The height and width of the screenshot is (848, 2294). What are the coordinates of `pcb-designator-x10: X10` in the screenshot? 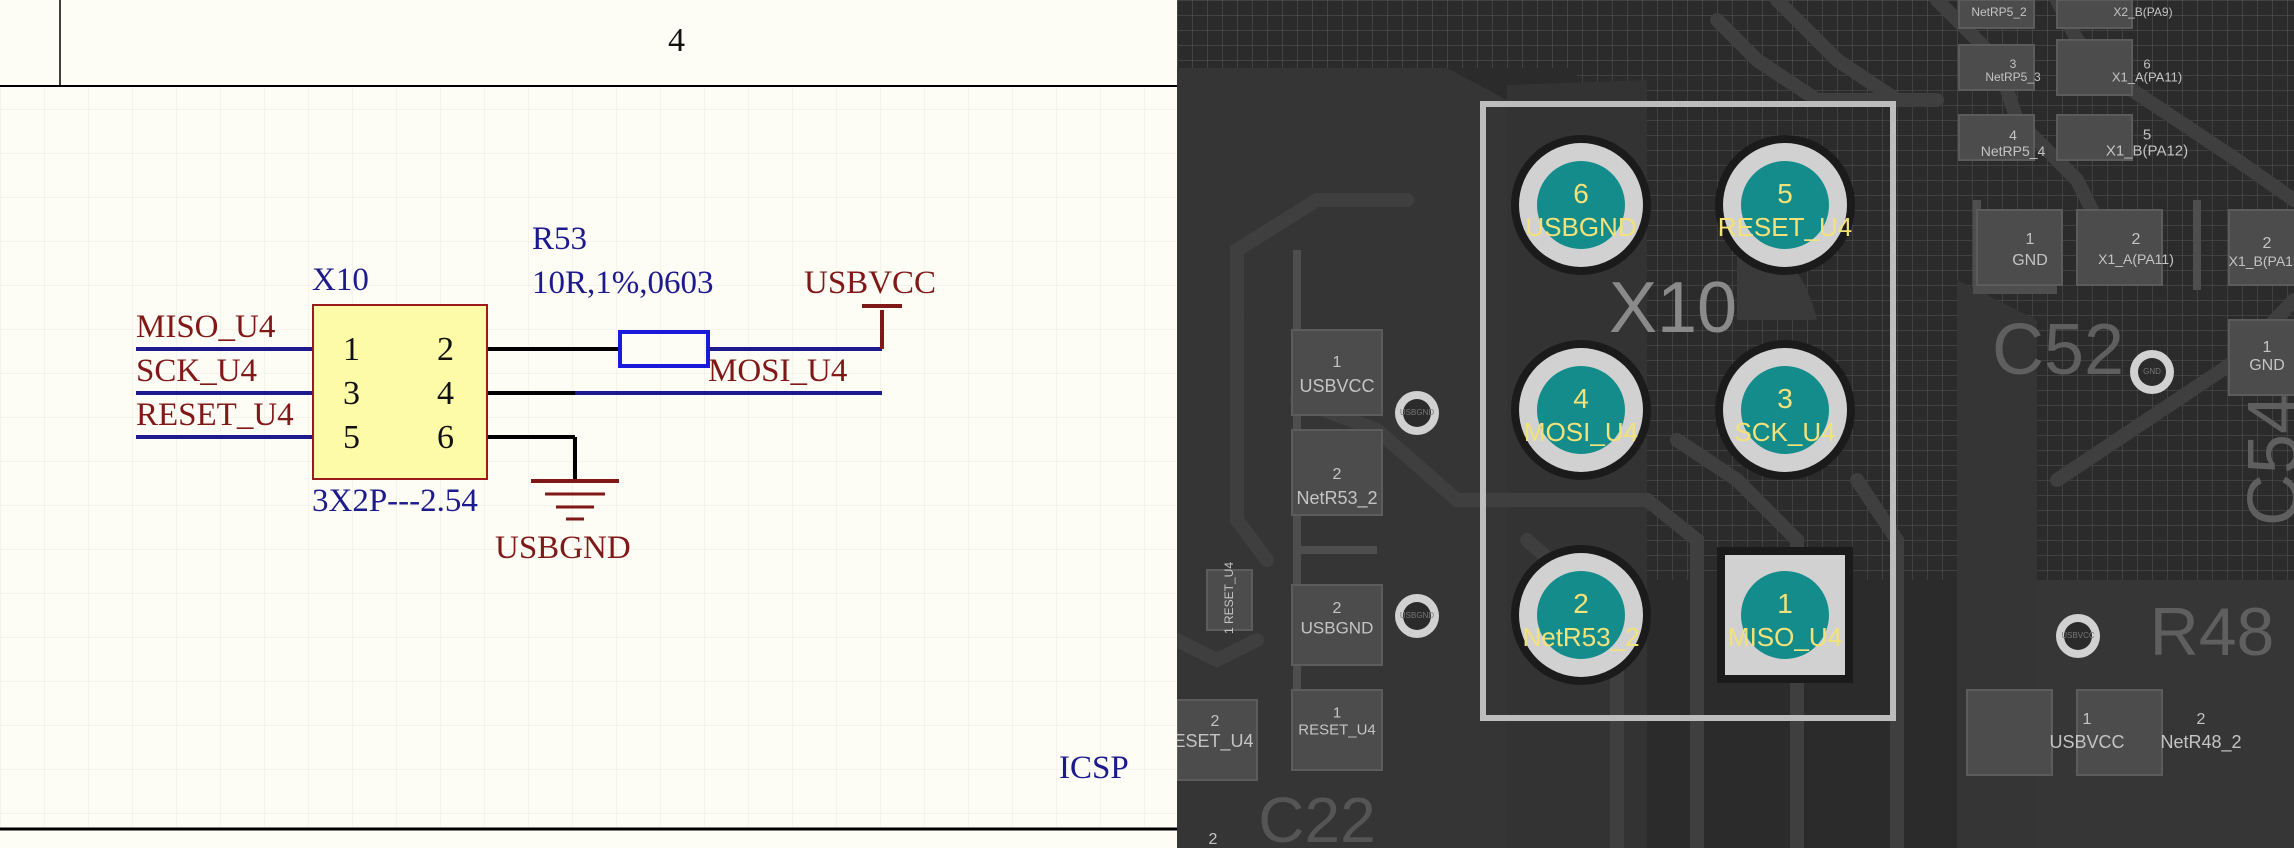 It's located at (1673, 308).